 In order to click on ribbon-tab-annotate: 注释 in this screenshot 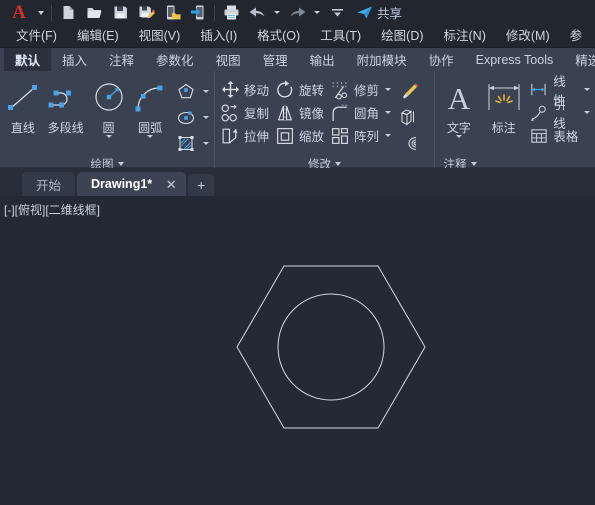, I will do `click(121, 59)`.